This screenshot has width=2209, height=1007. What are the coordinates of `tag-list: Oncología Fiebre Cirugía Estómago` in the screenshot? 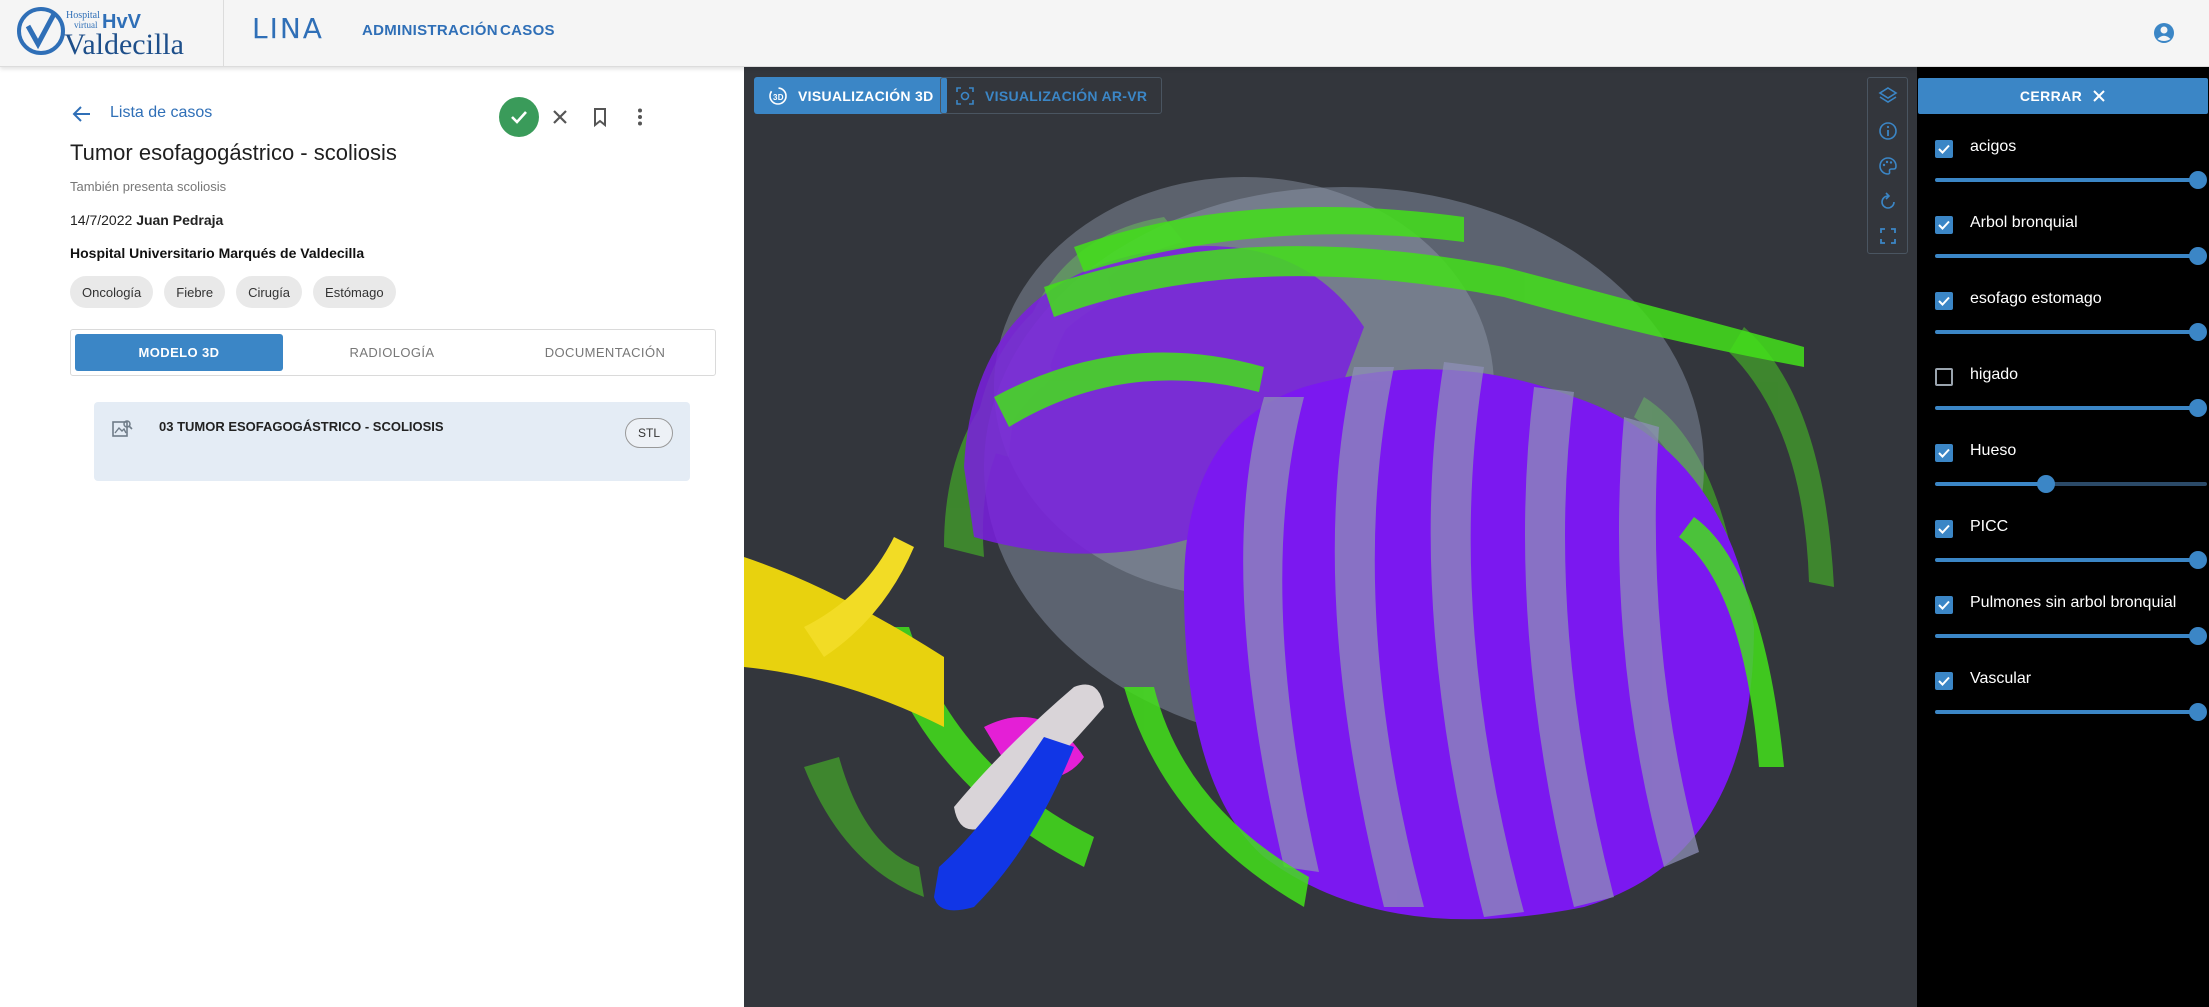 It's located at (233, 292).